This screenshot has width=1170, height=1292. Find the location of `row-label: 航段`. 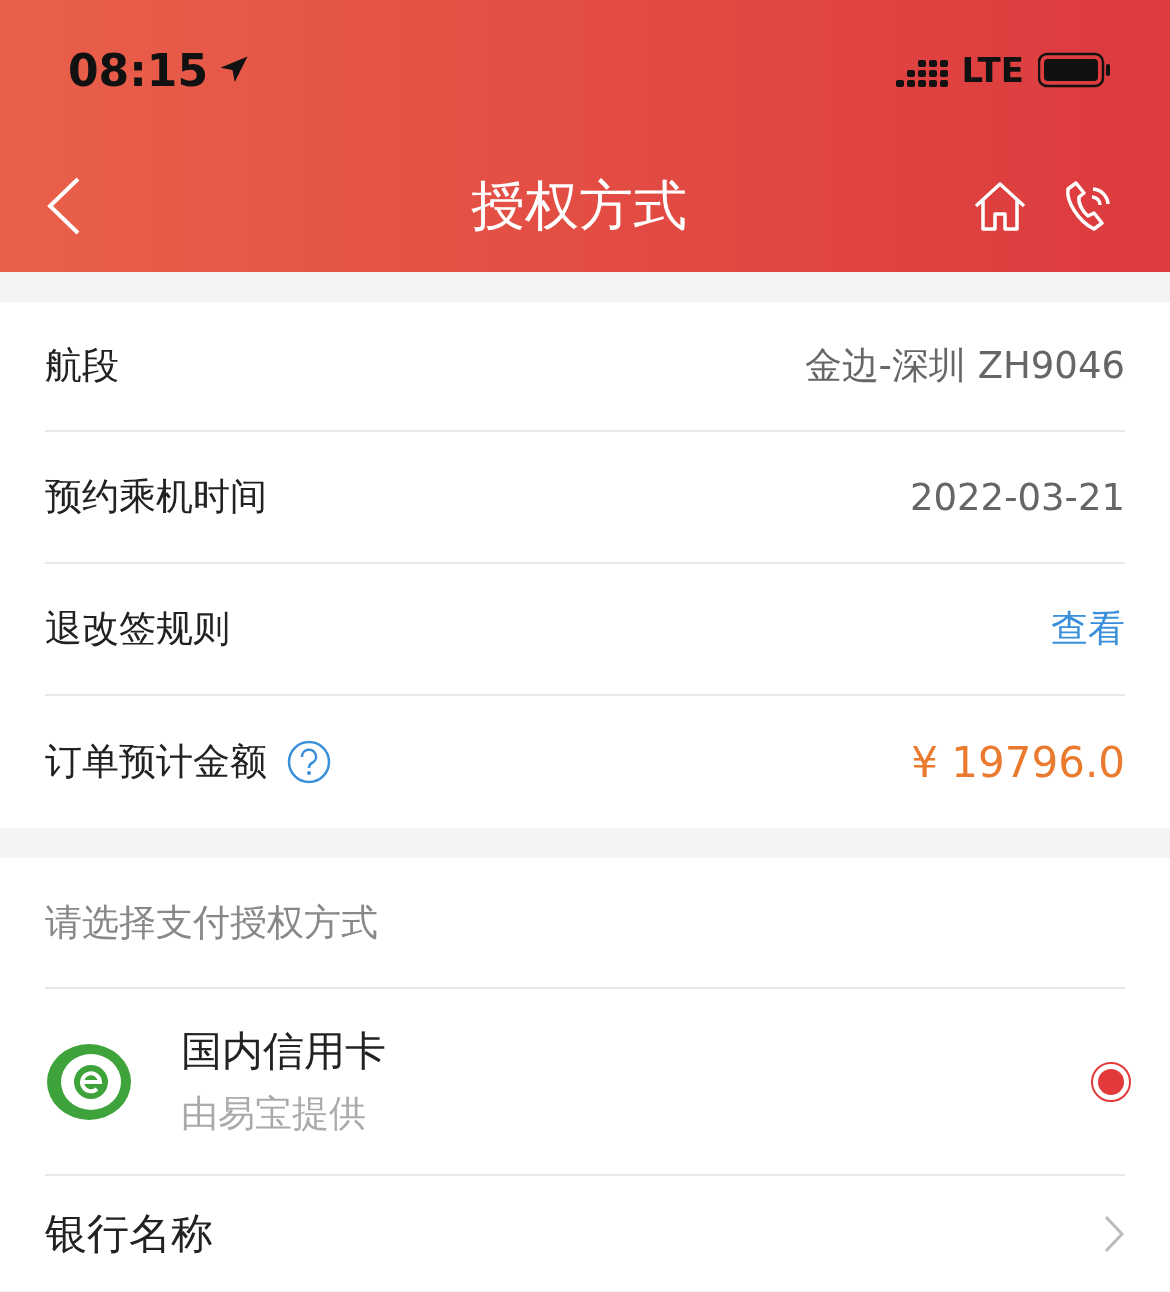

row-label: 航段 is located at coordinates (82, 366).